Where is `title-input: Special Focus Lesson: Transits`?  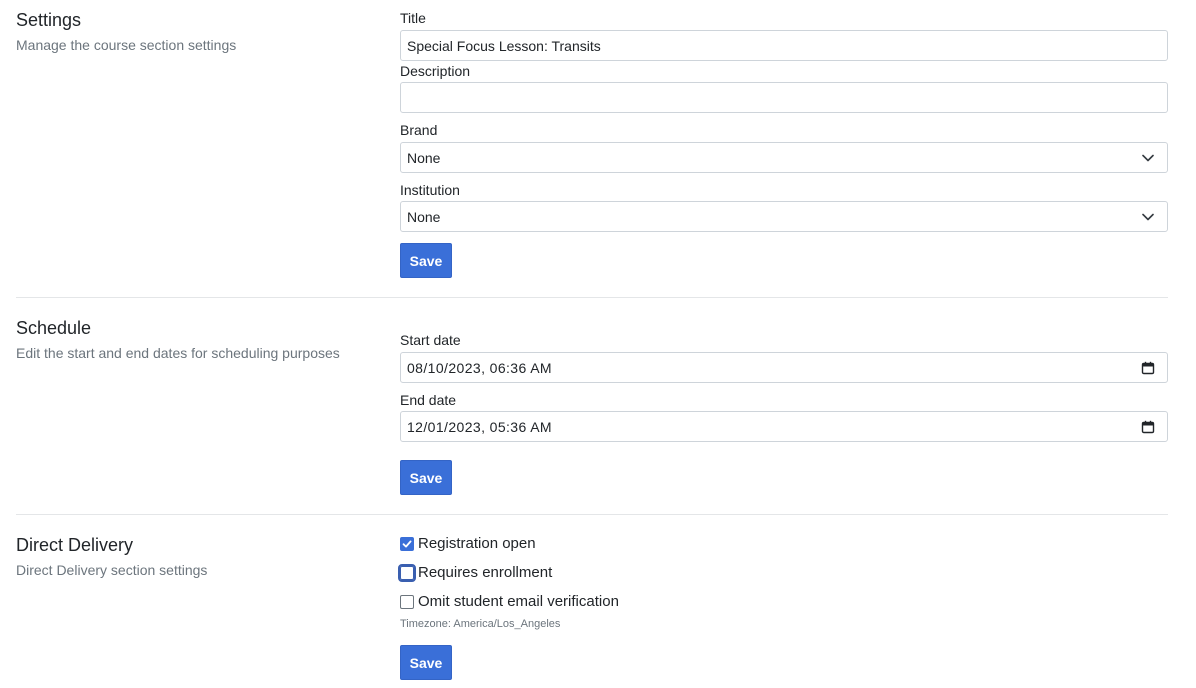
title-input: Special Focus Lesson: Transits is located at coordinates (784, 45).